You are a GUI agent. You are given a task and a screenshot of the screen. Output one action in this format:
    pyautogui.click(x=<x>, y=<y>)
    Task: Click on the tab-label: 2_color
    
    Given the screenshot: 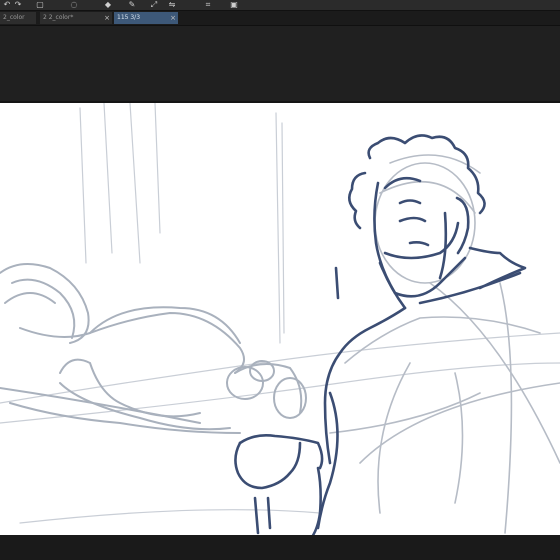 What is the action you would take?
    pyautogui.click(x=14, y=17)
    